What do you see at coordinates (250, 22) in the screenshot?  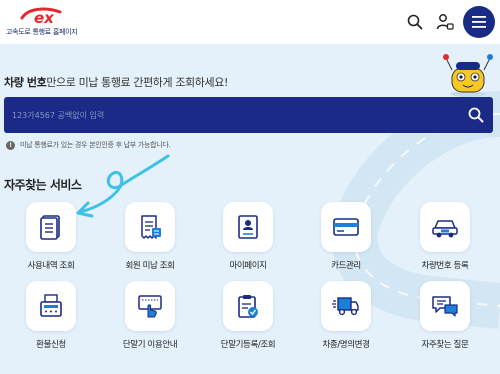 I see `header: ex 고속도로 통행료 홈페이지` at bounding box center [250, 22].